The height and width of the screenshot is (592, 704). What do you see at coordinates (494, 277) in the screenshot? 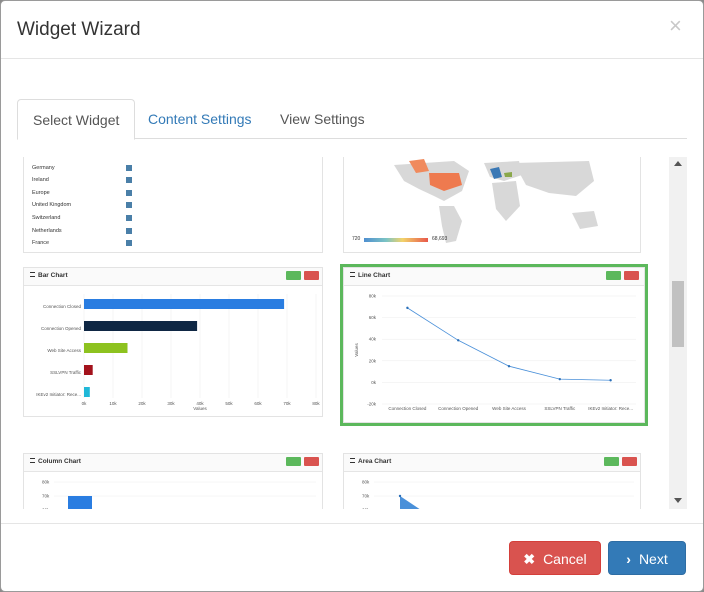
I see `card-header: Line Chart` at bounding box center [494, 277].